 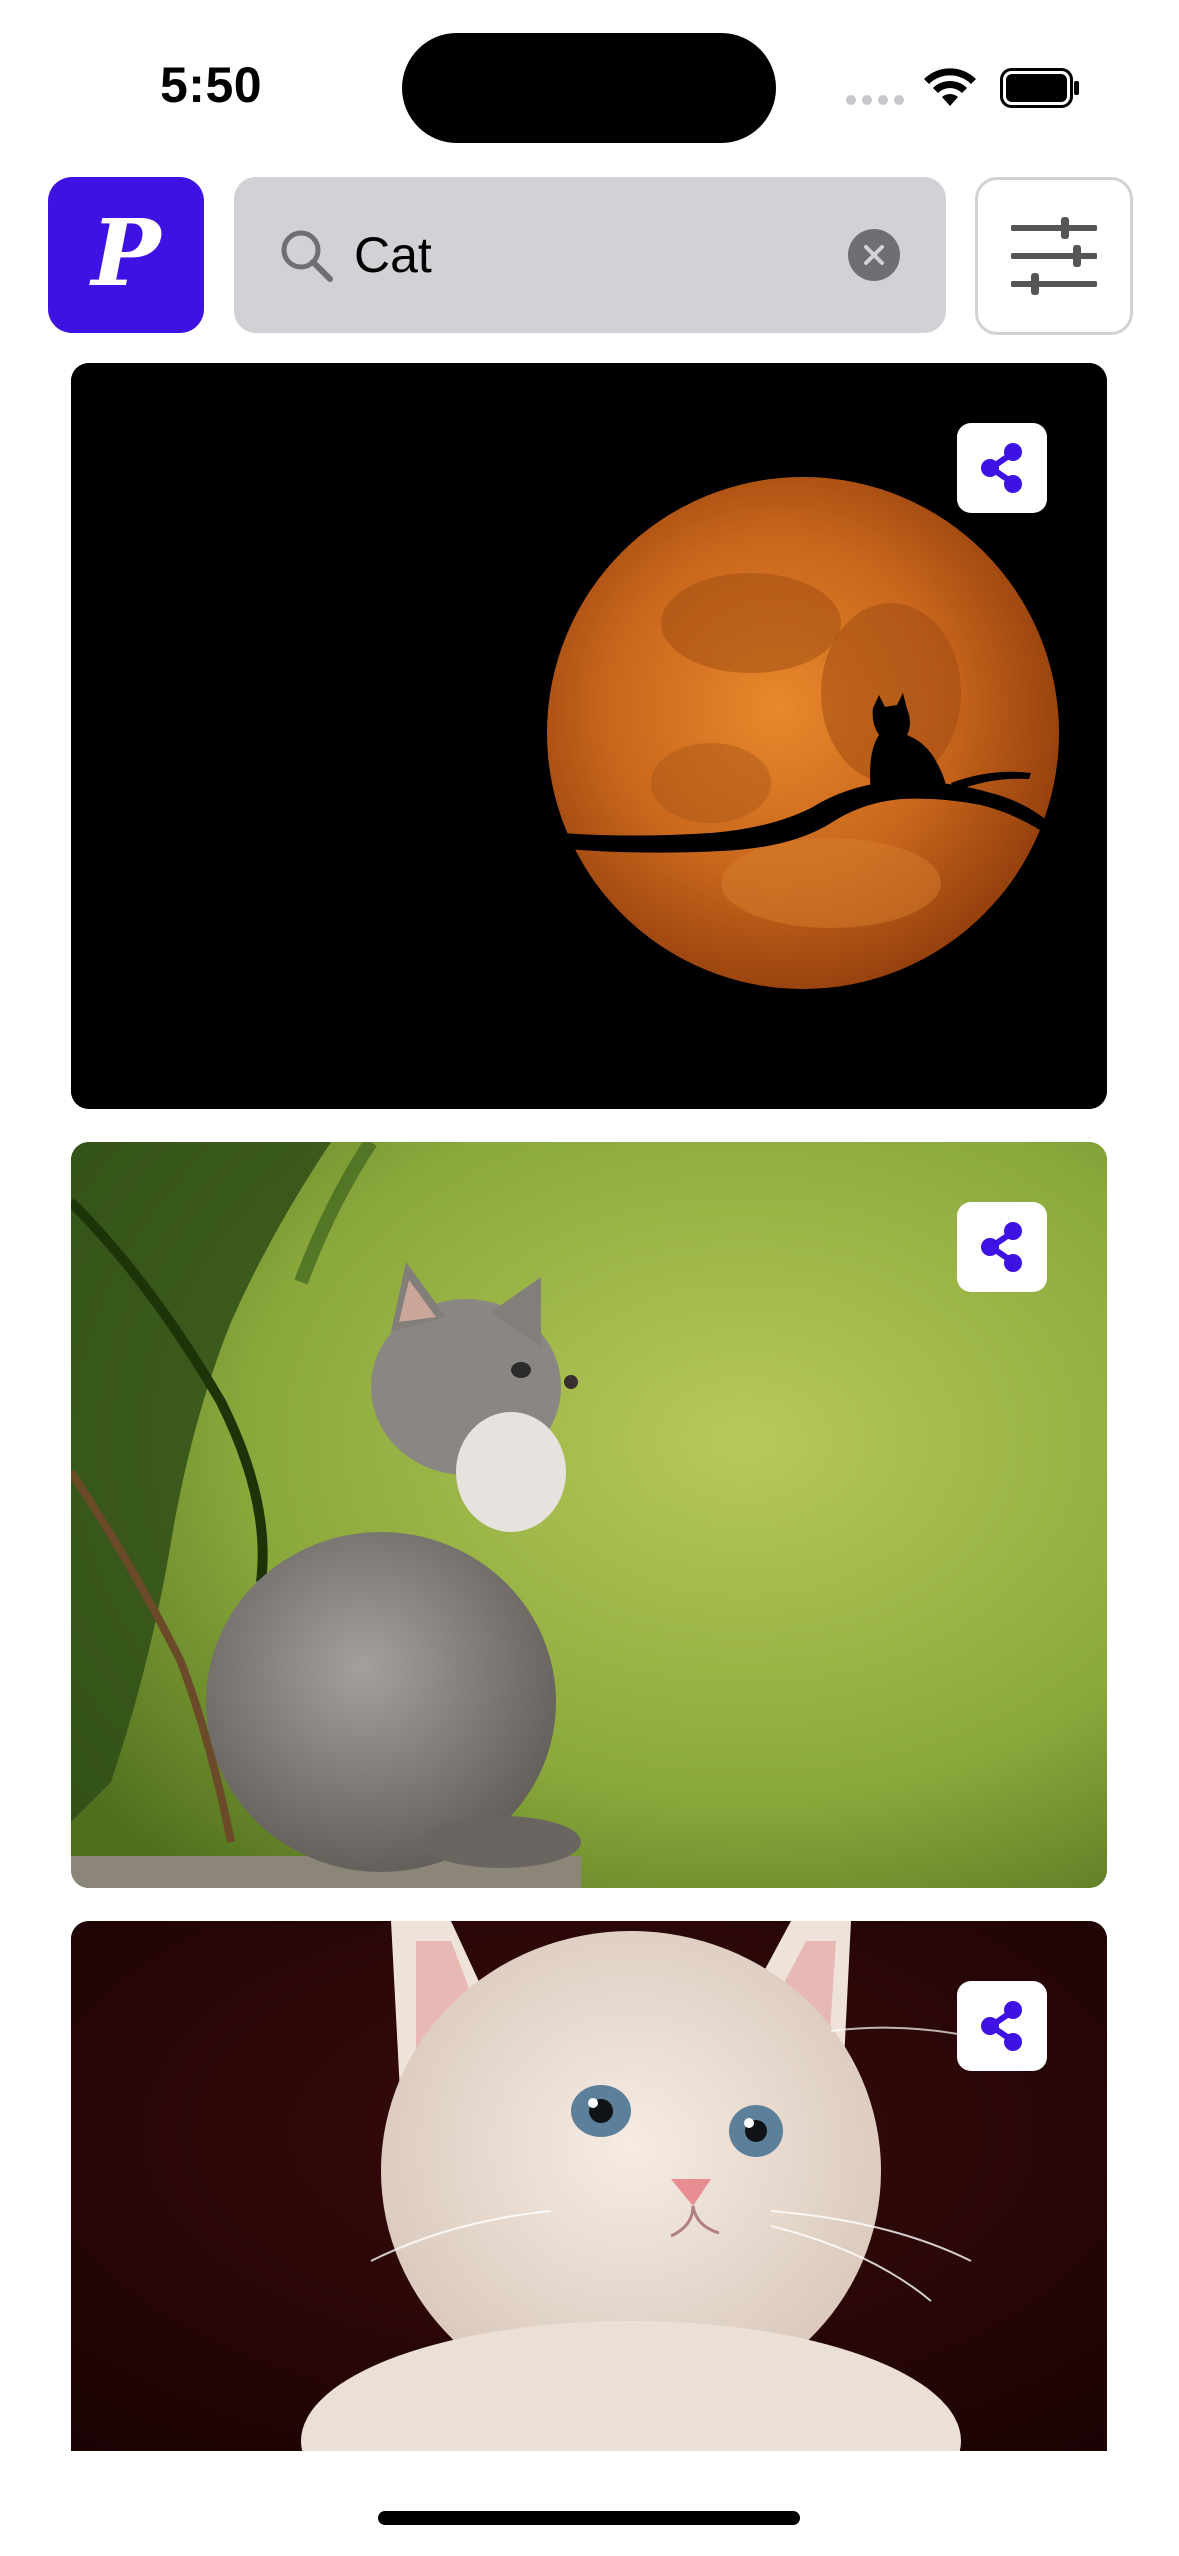 I want to click on search-input, so click(x=594, y=255).